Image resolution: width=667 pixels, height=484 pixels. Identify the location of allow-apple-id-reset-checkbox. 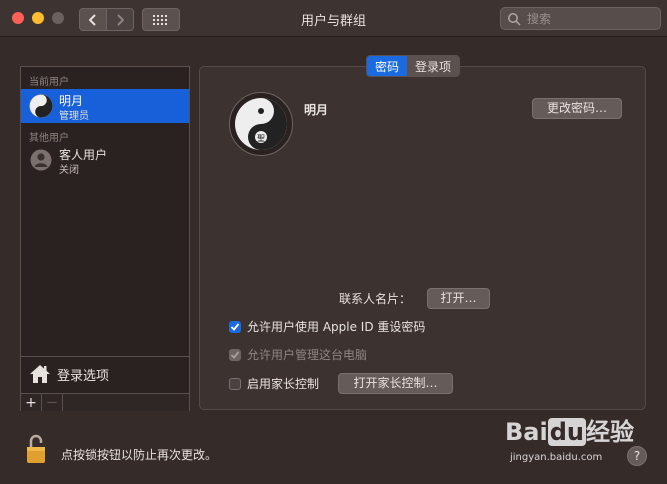
(235, 326).